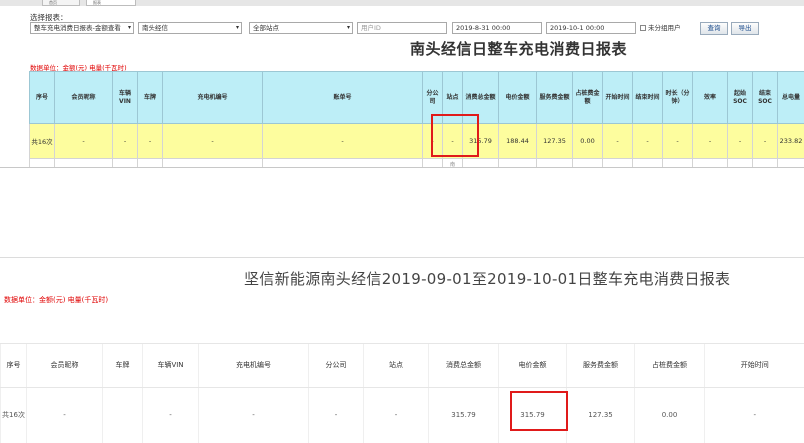  What do you see at coordinates (150, 97) in the screenshot?
I see `column-header: 车牌` at bounding box center [150, 97].